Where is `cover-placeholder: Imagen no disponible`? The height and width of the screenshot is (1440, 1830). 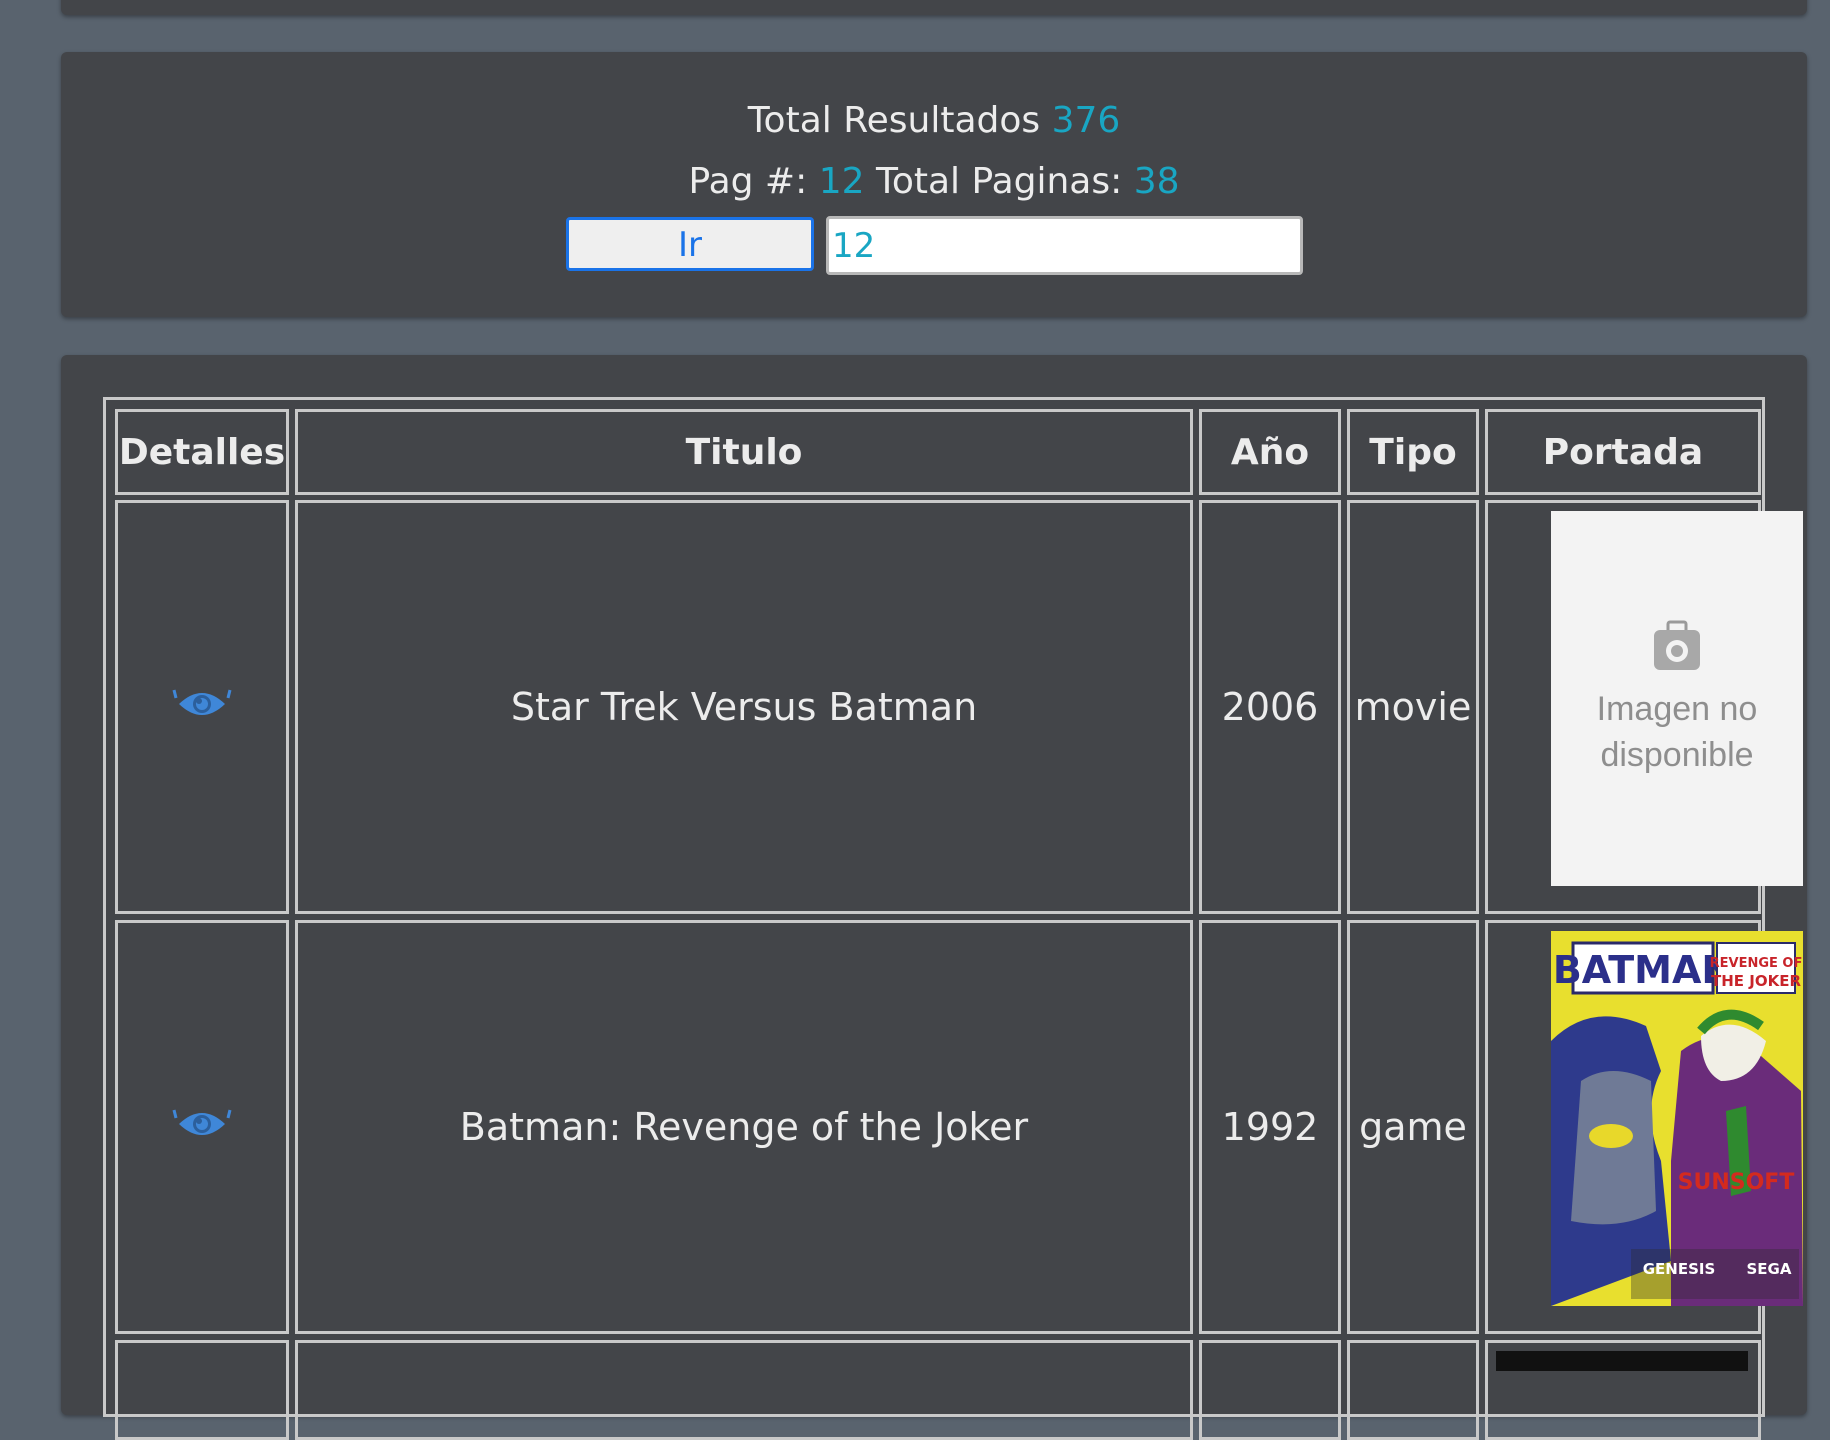
cover-placeholder: Imagen no disponible is located at coordinates (1677, 698).